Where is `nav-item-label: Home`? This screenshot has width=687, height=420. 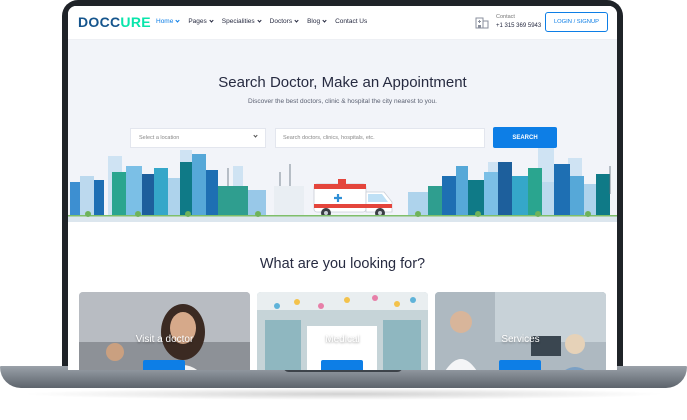 nav-item-label: Home is located at coordinates (165, 21).